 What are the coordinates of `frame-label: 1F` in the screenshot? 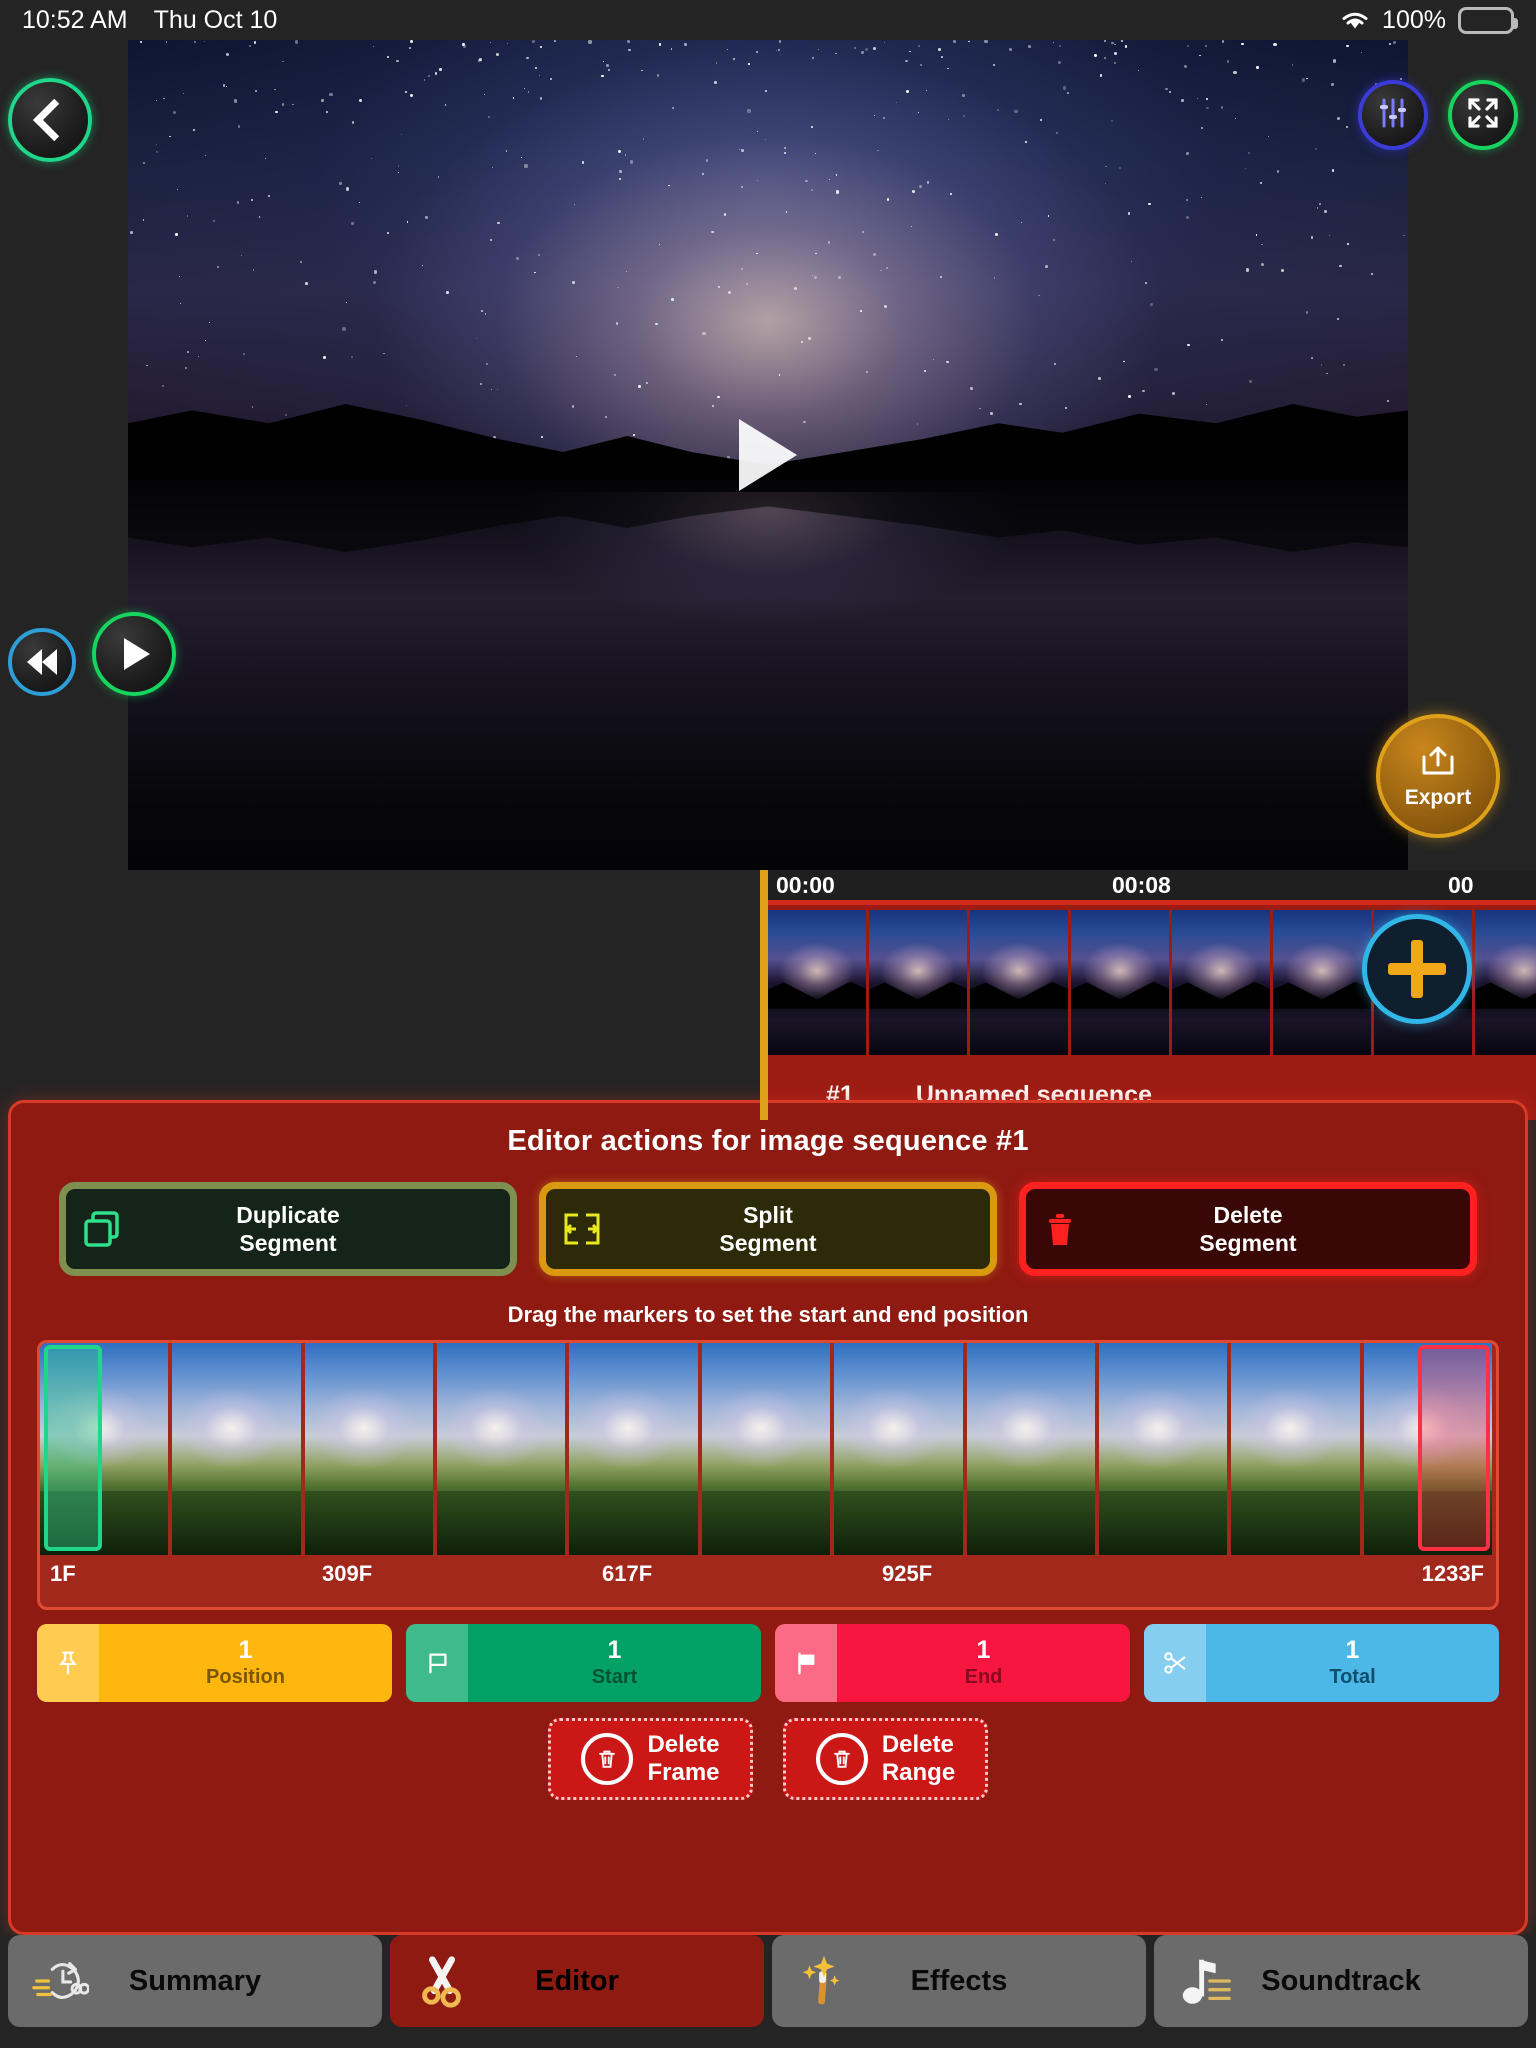 It's located at (63, 1573).